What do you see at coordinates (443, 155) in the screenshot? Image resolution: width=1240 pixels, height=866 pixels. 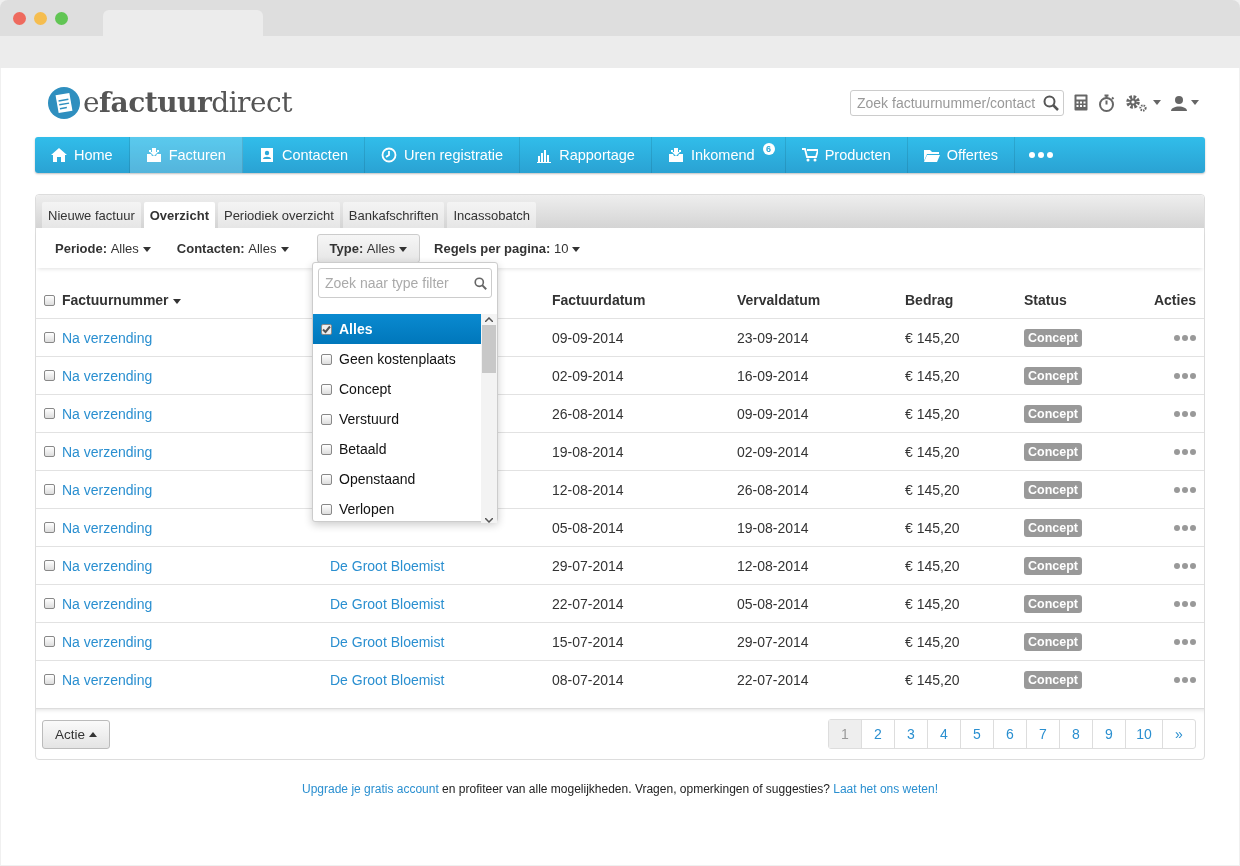 I see `nav-tab: Uren registratie` at bounding box center [443, 155].